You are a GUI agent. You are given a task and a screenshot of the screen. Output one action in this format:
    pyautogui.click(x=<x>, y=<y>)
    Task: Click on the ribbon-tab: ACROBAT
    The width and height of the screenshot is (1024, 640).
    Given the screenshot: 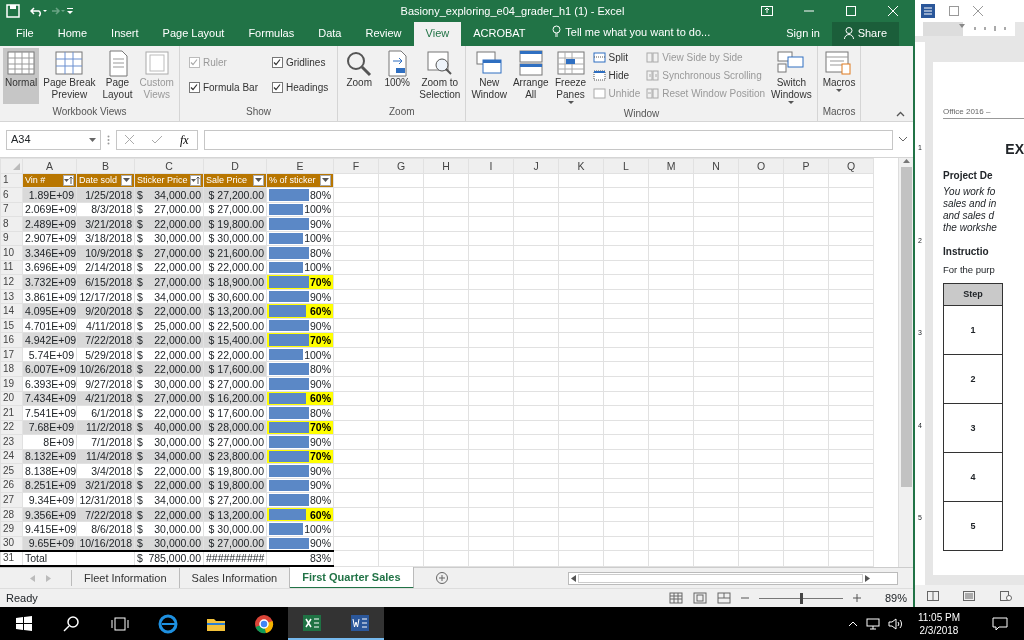 What is the action you would take?
    pyautogui.click(x=499, y=33)
    